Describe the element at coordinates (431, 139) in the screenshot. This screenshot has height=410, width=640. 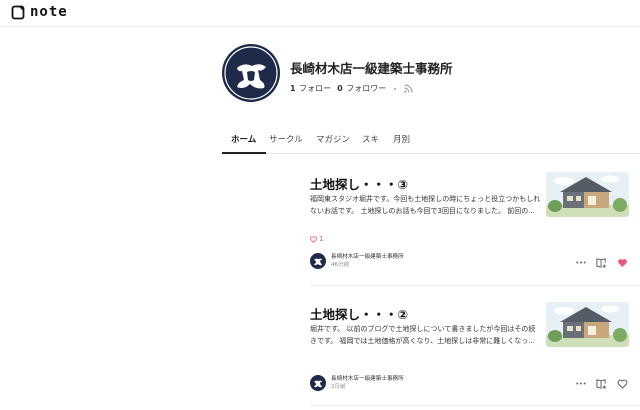
I see `profile-tabs: ホーム サークル マガジン スキ 月別` at that location.